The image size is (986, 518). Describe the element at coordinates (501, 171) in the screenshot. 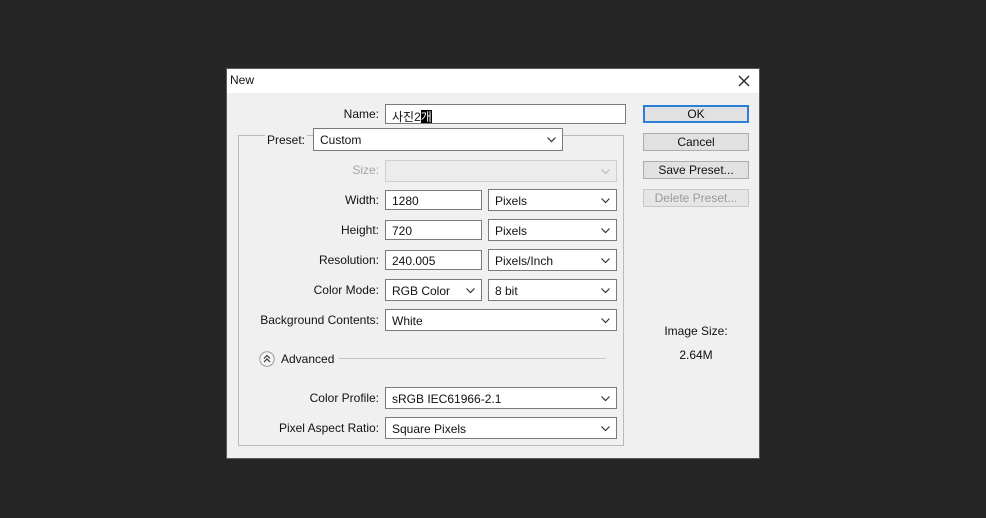

I see `size-select` at that location.